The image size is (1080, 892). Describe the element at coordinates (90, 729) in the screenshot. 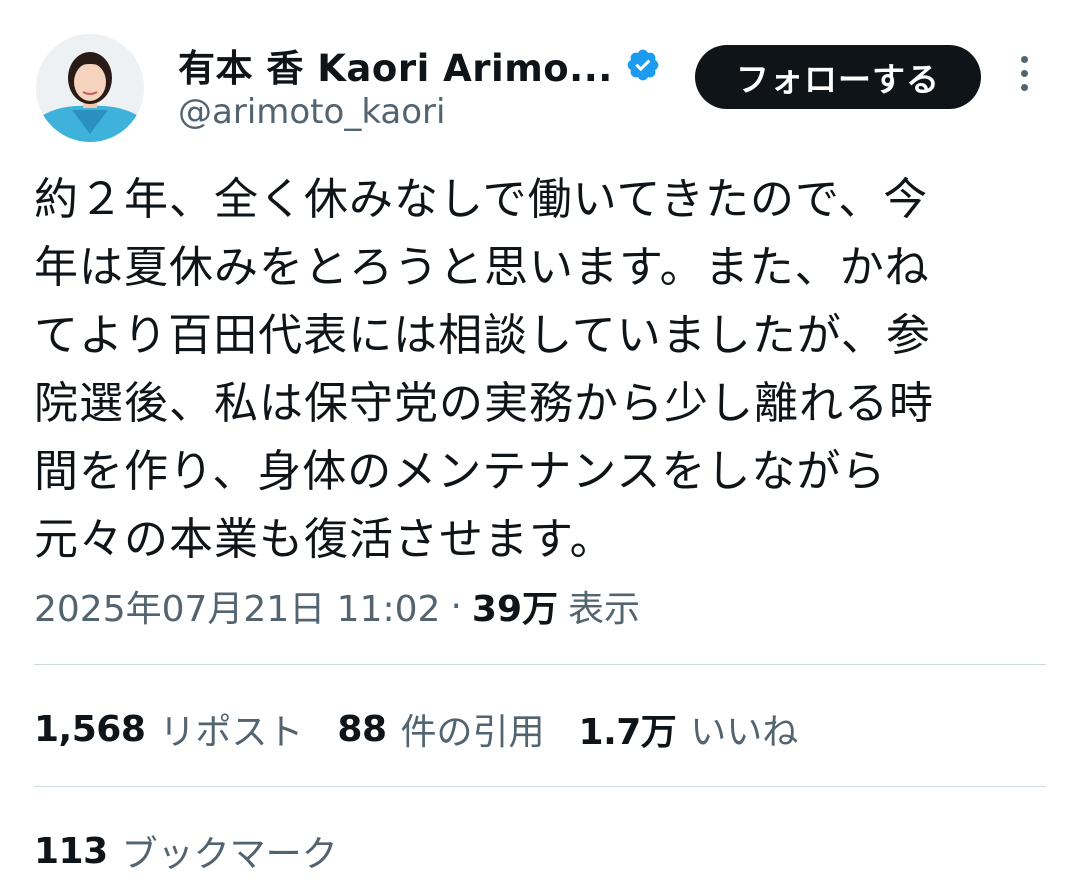

I see `reposts-count: 1,568` at that location.